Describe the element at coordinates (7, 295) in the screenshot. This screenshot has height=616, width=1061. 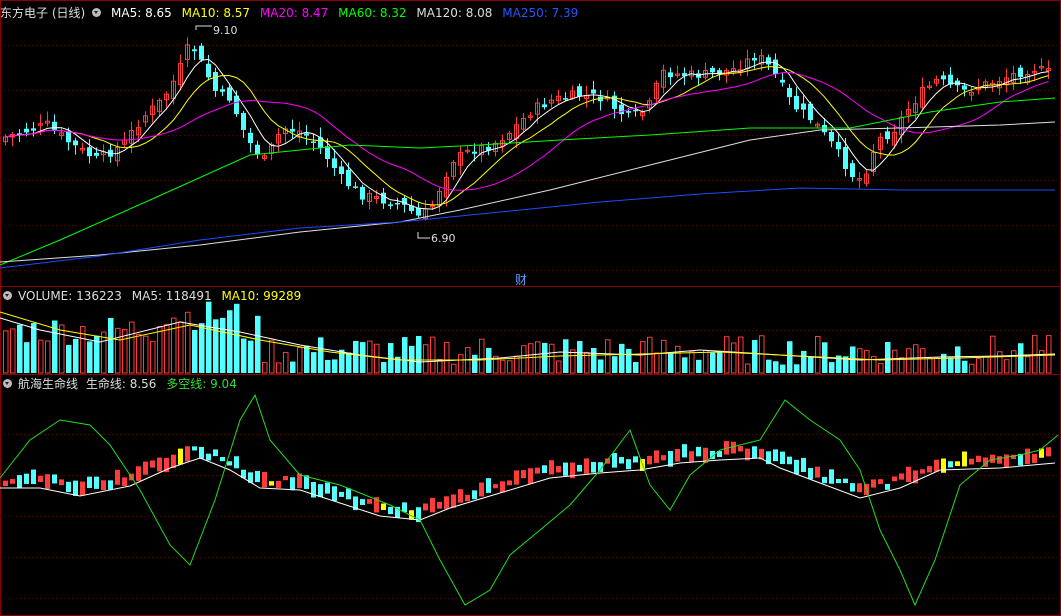
I see `volume-pane-menu-icon` at that location.